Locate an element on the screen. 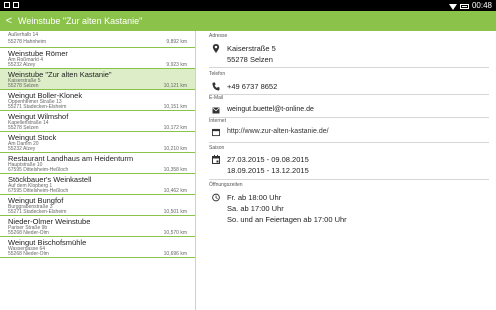 The height and width of the screenshot is (310, 496). toolbar-title: Weinstube "Zur alten Kastanie" is located at coordinates (80, 21).